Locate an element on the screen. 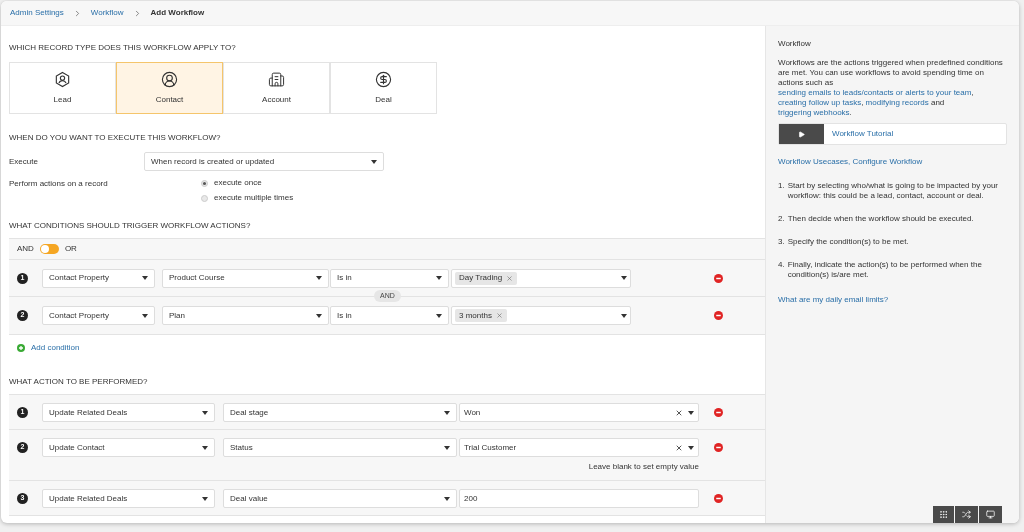  help-link: modifying records is located at coordinates (897, 102).